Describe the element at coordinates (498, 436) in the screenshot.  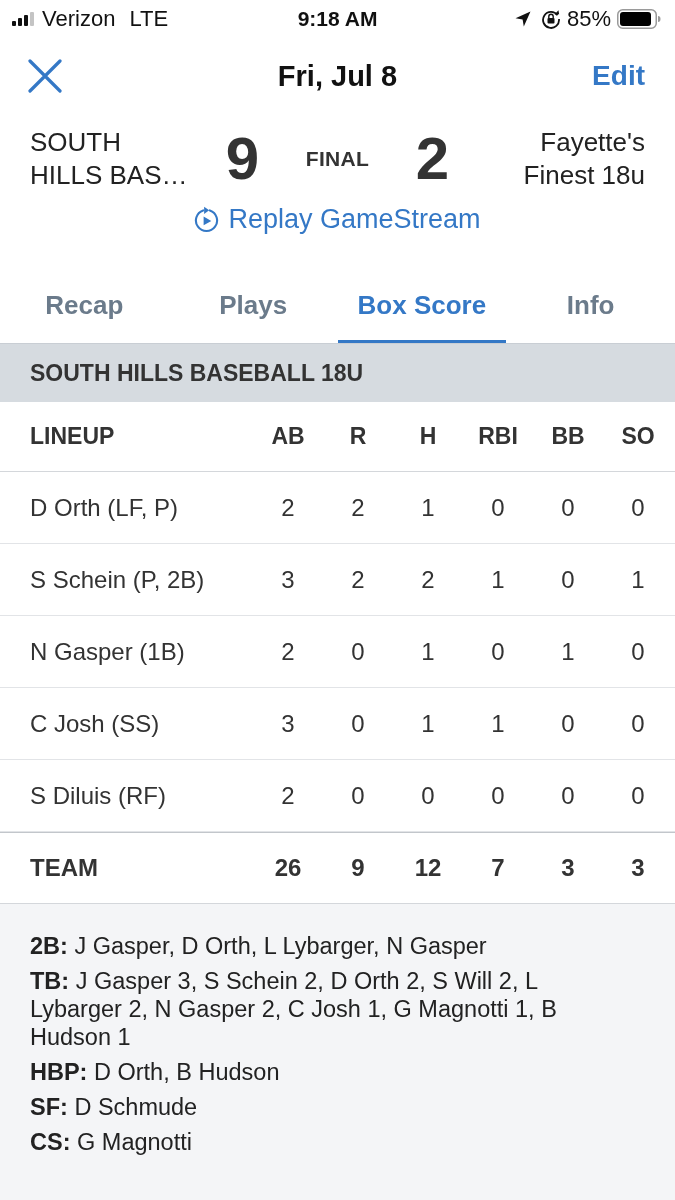
I see `column-header: RBI` at that location.